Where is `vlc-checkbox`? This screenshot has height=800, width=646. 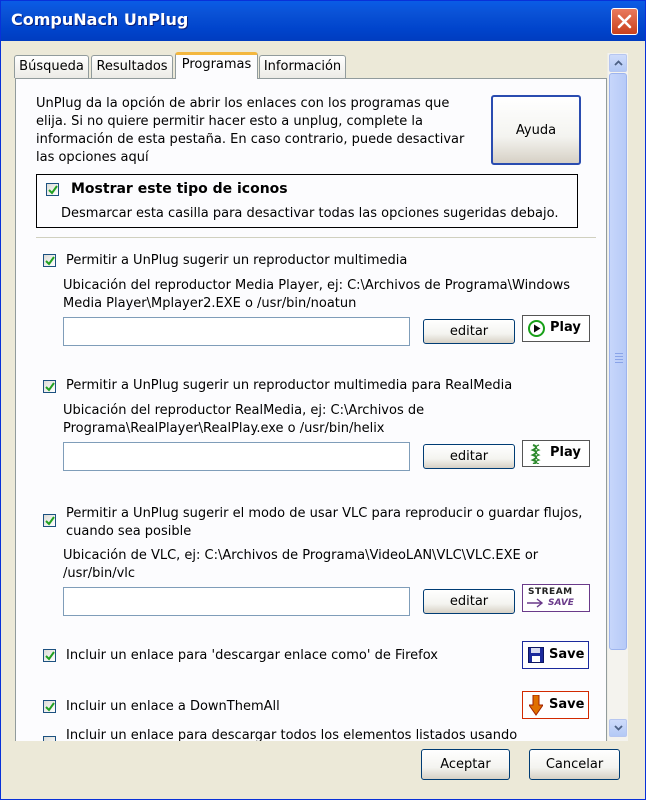 vlc-checkbox is located at coordinates (49, 520).